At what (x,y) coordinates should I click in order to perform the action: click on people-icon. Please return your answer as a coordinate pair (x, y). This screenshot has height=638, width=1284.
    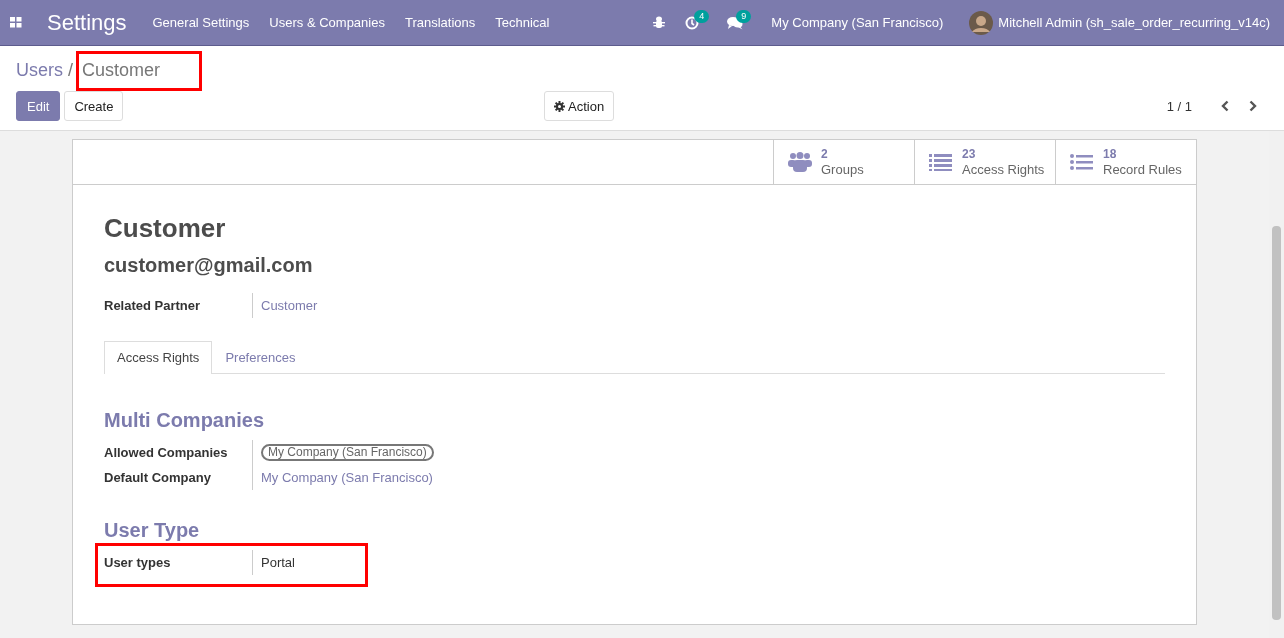
    Looking at the image, I should click on (800, 162).